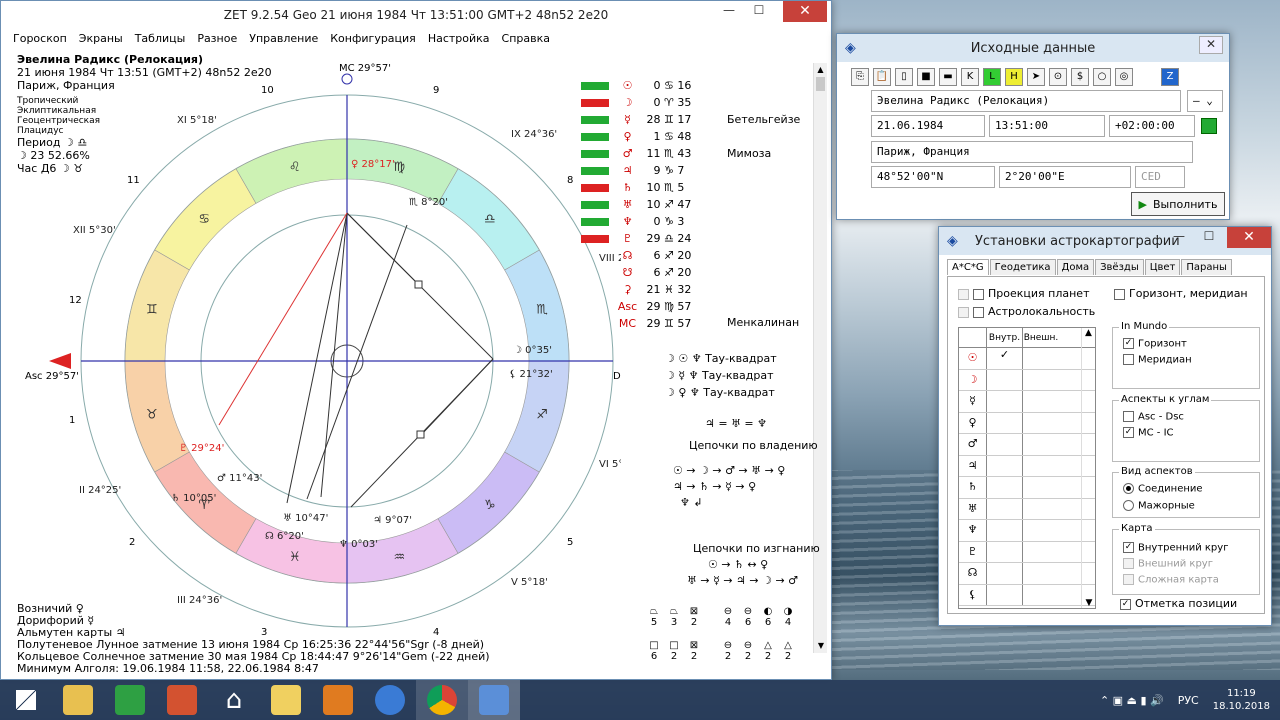  I want to click on planet-grid-row: ☽, so click(1027, 380).